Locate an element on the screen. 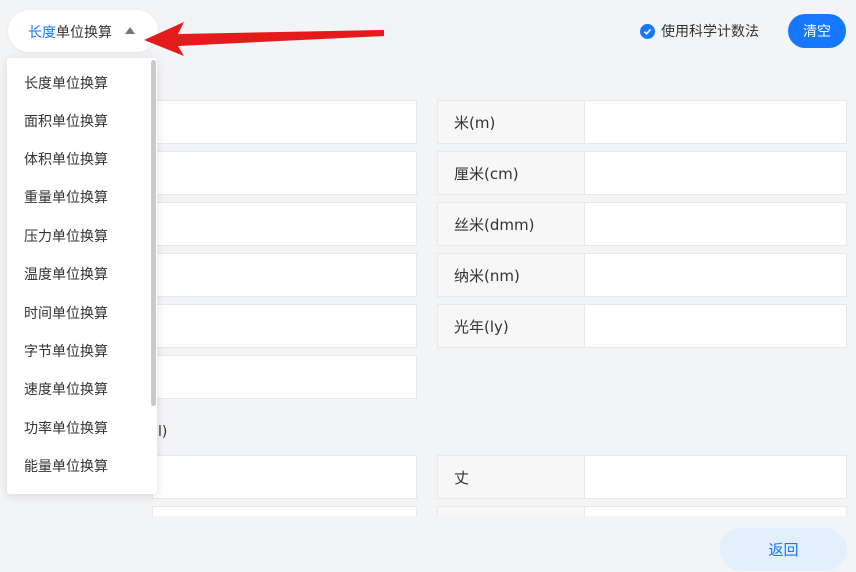 Image resolution: width=856 pixels, height=572 pixels. dropdown-item-time: 时间单位换算 is located at coordinates (84, 314).